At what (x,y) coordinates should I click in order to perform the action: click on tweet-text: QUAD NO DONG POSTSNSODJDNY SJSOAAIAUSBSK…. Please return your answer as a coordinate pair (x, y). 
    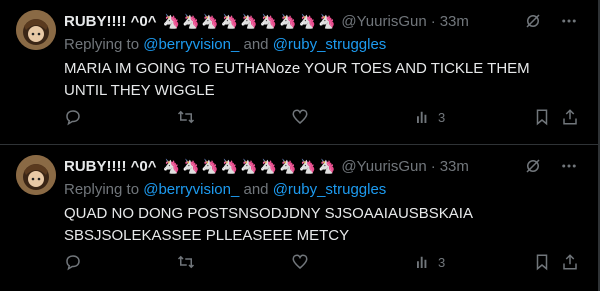
    Looking at the image, I should click on (268, 224).